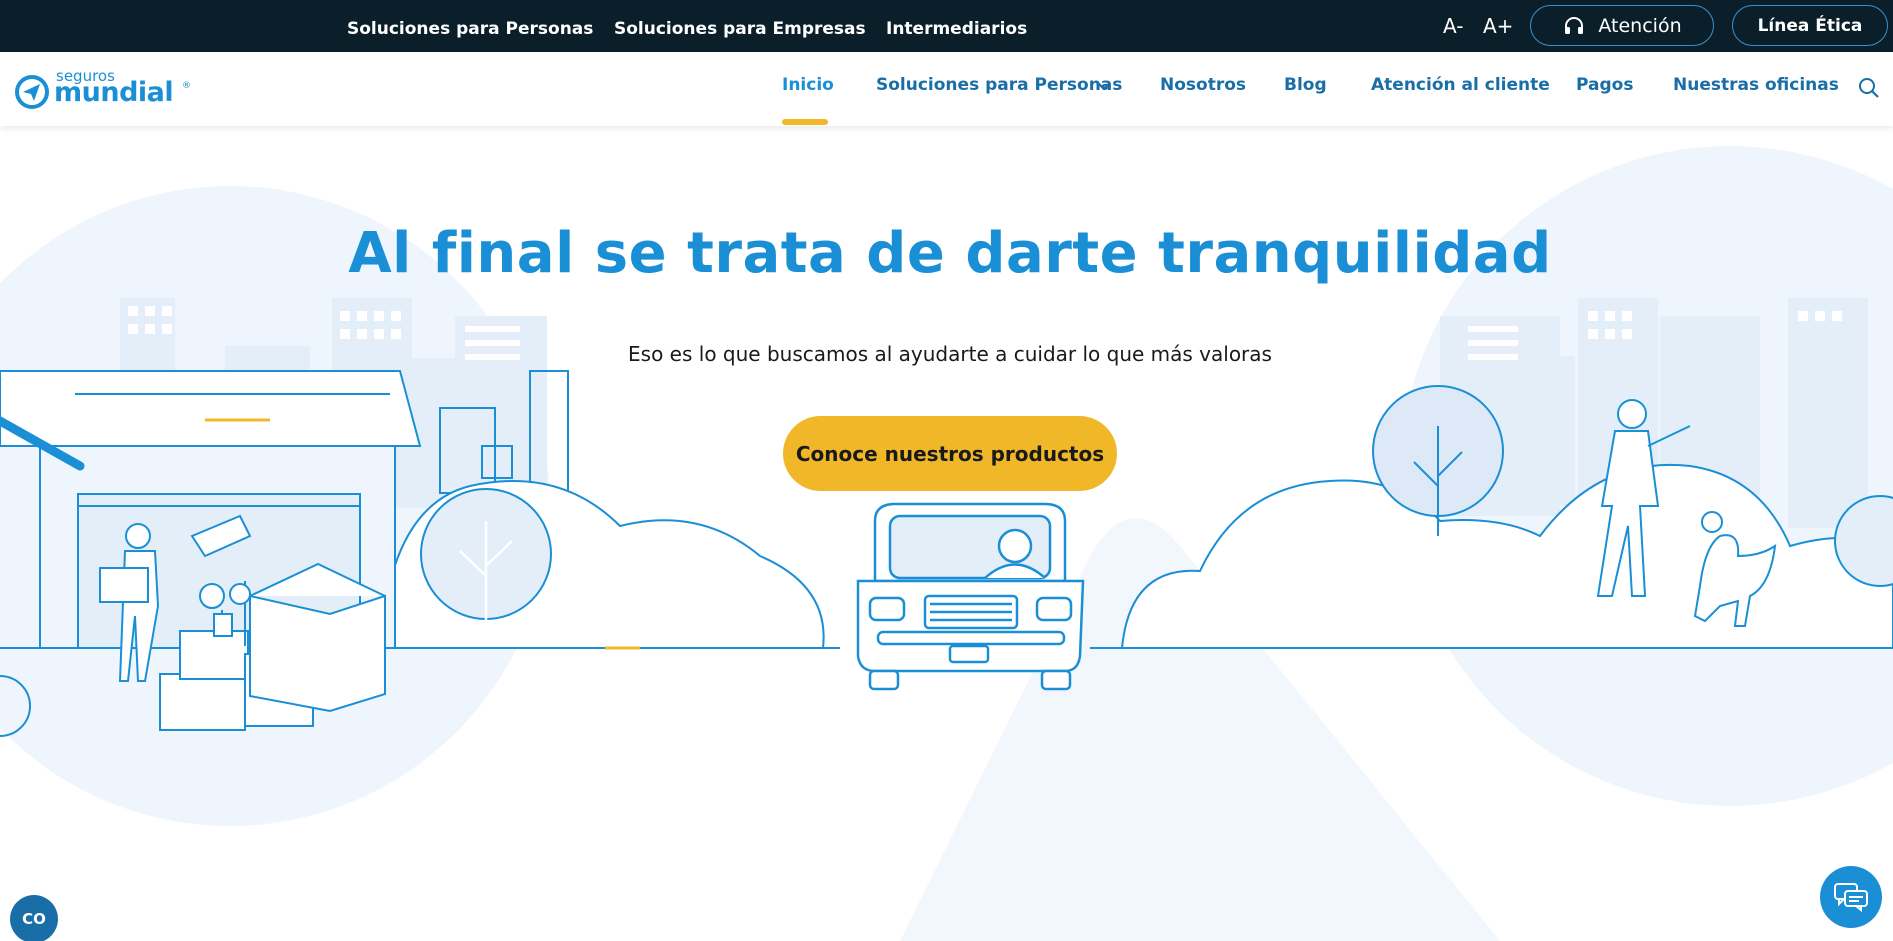  What do you see at coordinates (805, 122) in the screenshot?
I see `active-nav-indicator` at bounding box center [805, 122].